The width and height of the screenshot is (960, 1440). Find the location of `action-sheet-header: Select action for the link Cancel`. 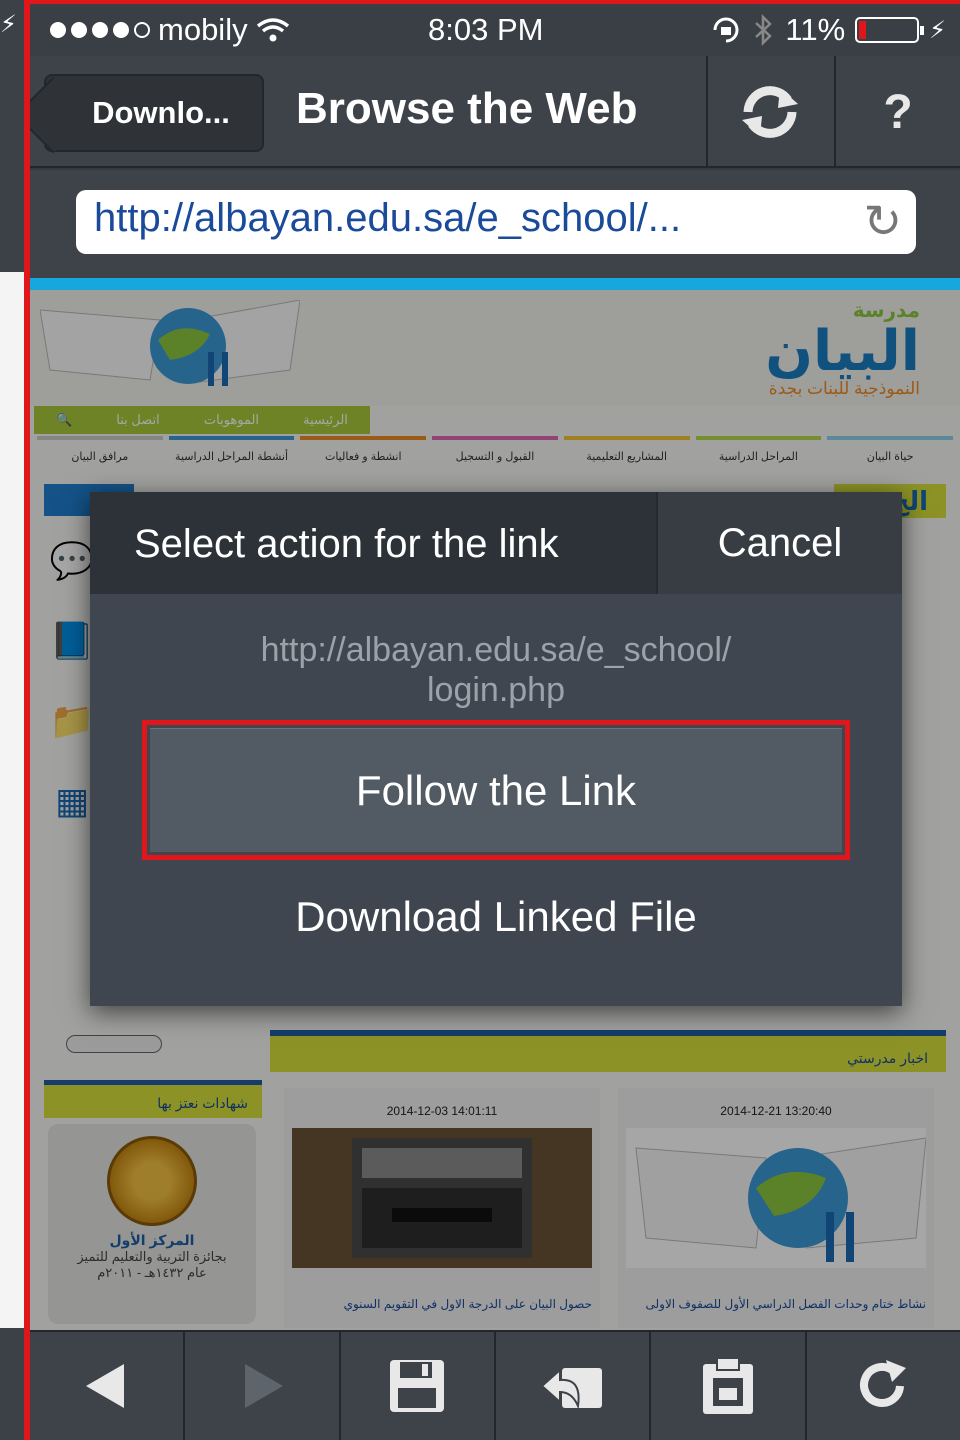

action-sheet-header: Select action for the link Cancel is located at coordinates (496, 543).